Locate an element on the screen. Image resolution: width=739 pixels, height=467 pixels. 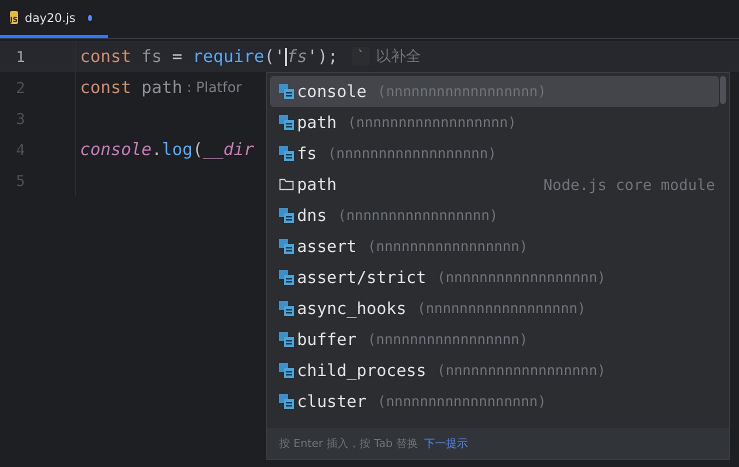
completion-item: assert/strict (nnnnnnnnnnnnnnnnnn) is located at coordinates (494, 277).